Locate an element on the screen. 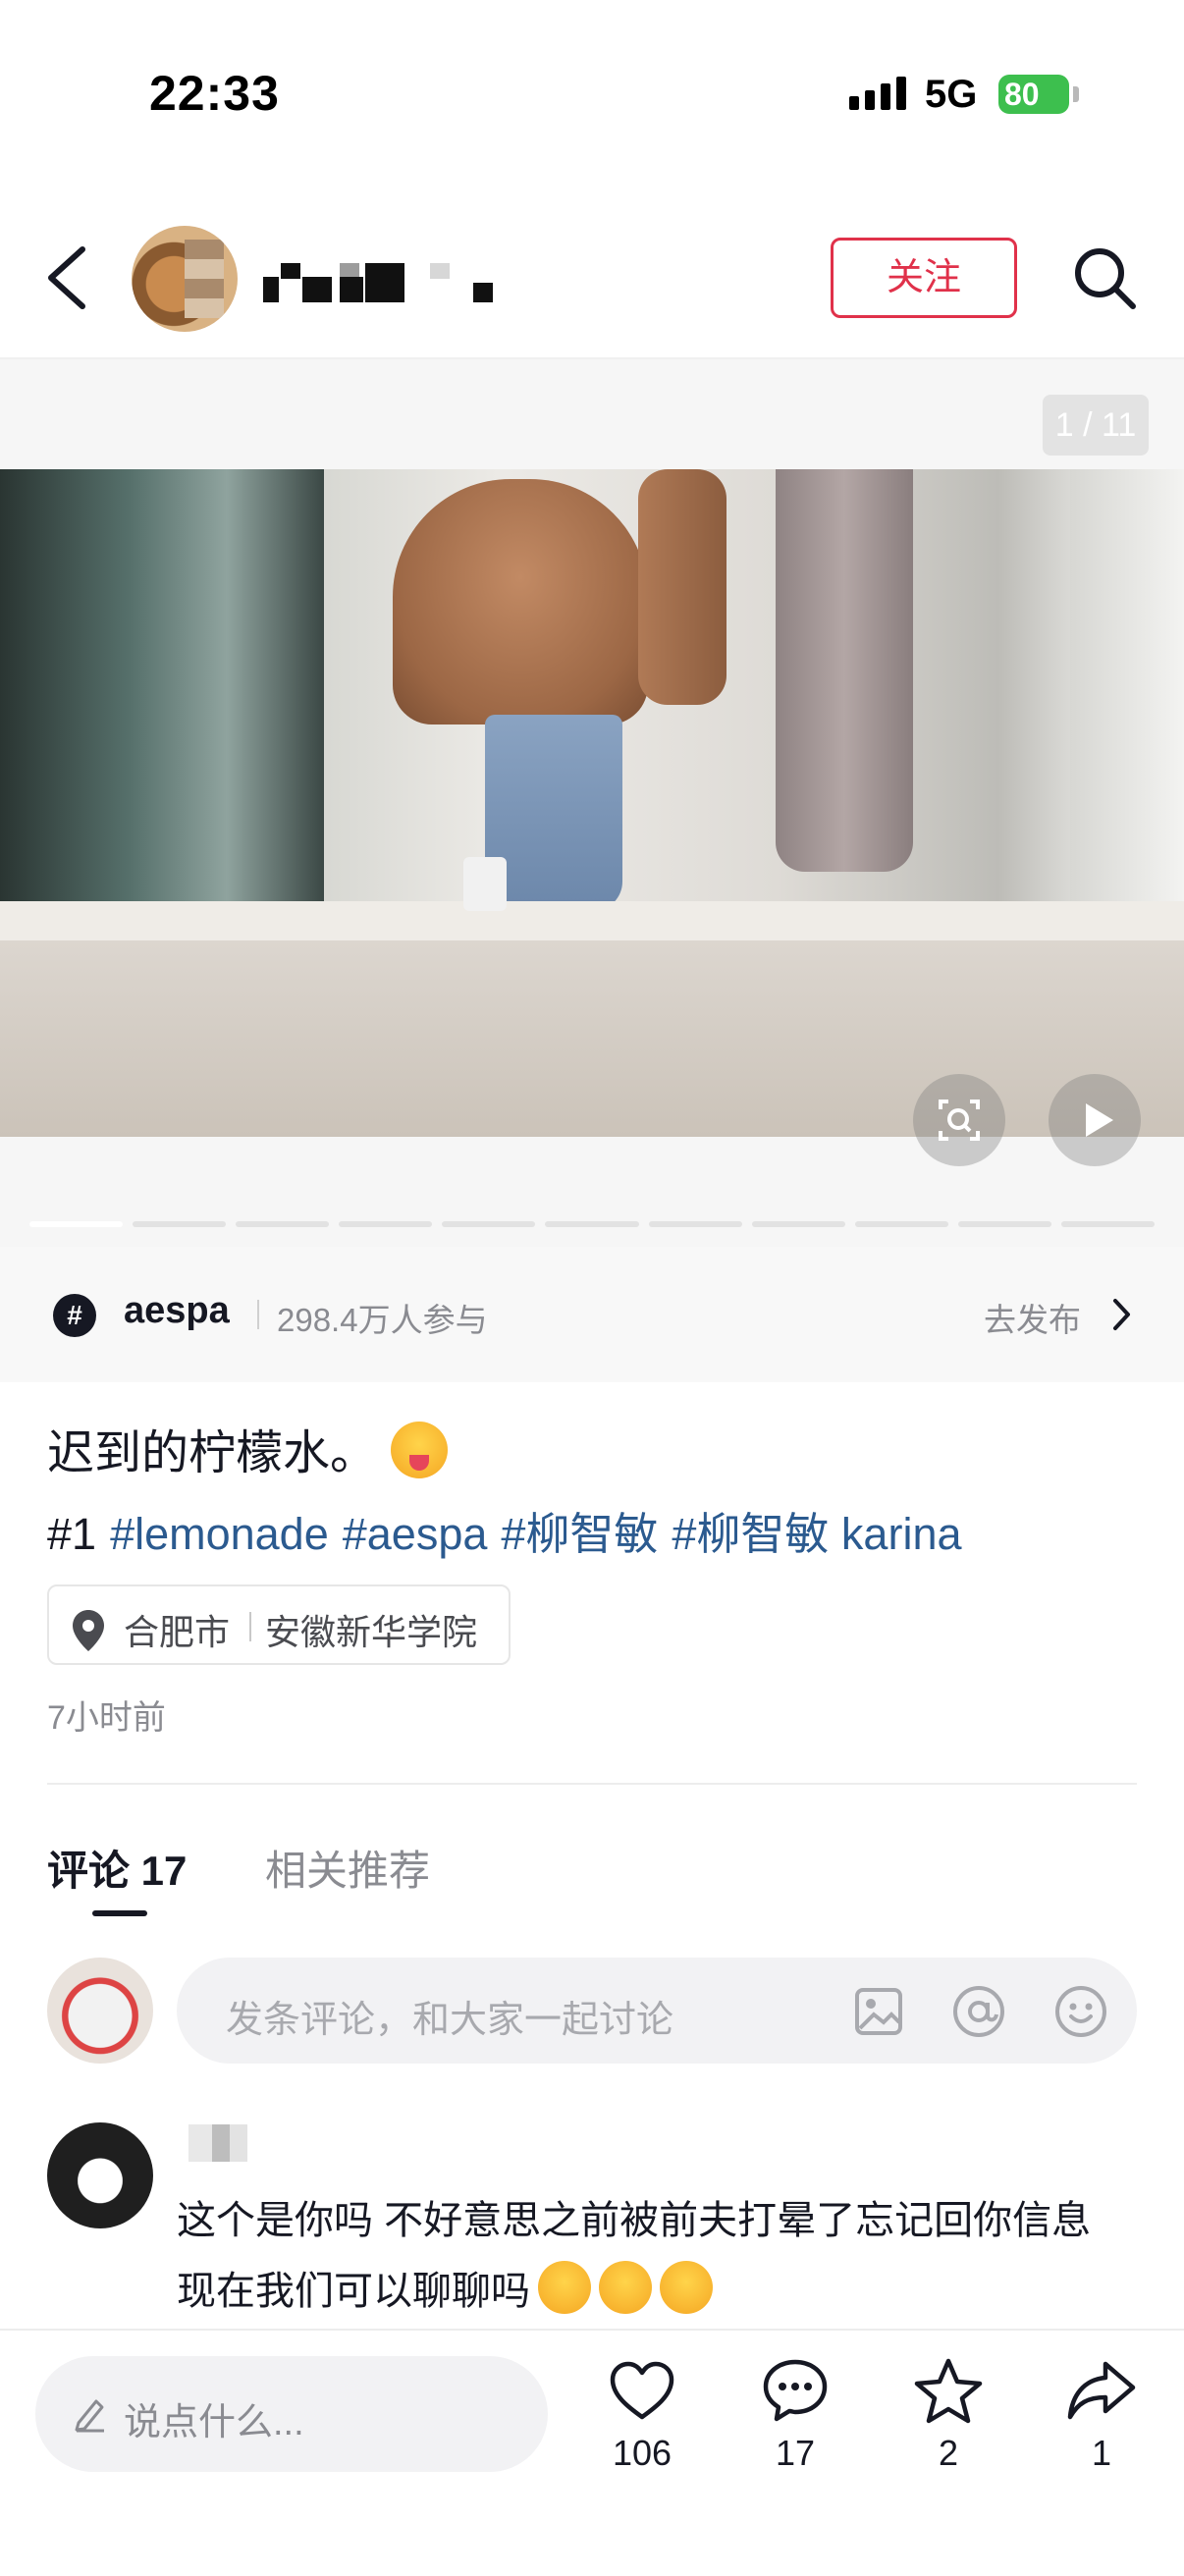 The image size is (1184, 2576). location-place: 安徽新华学院 is located at coordinates (372, 1632).